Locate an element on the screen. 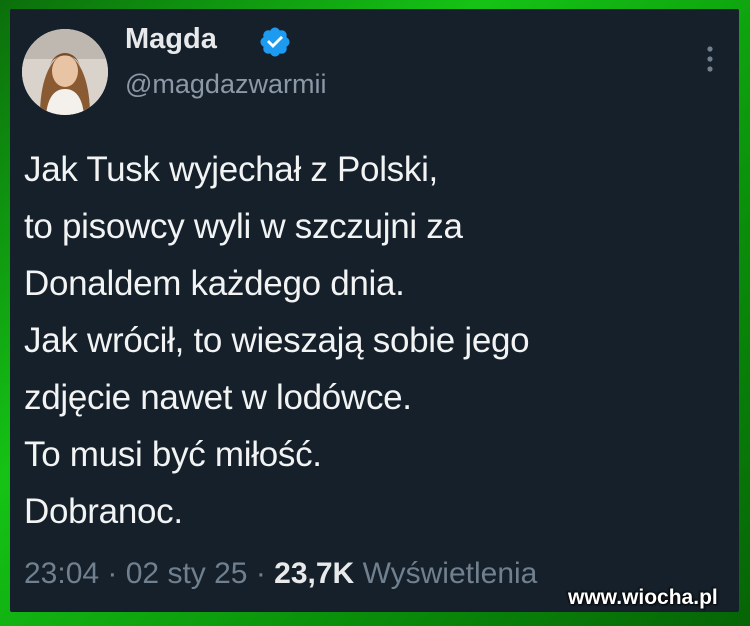  tweet-meta: 23:04 · 02 sty 25 · 23,7K Wyświetlenia is located at coordinates (280, 574).